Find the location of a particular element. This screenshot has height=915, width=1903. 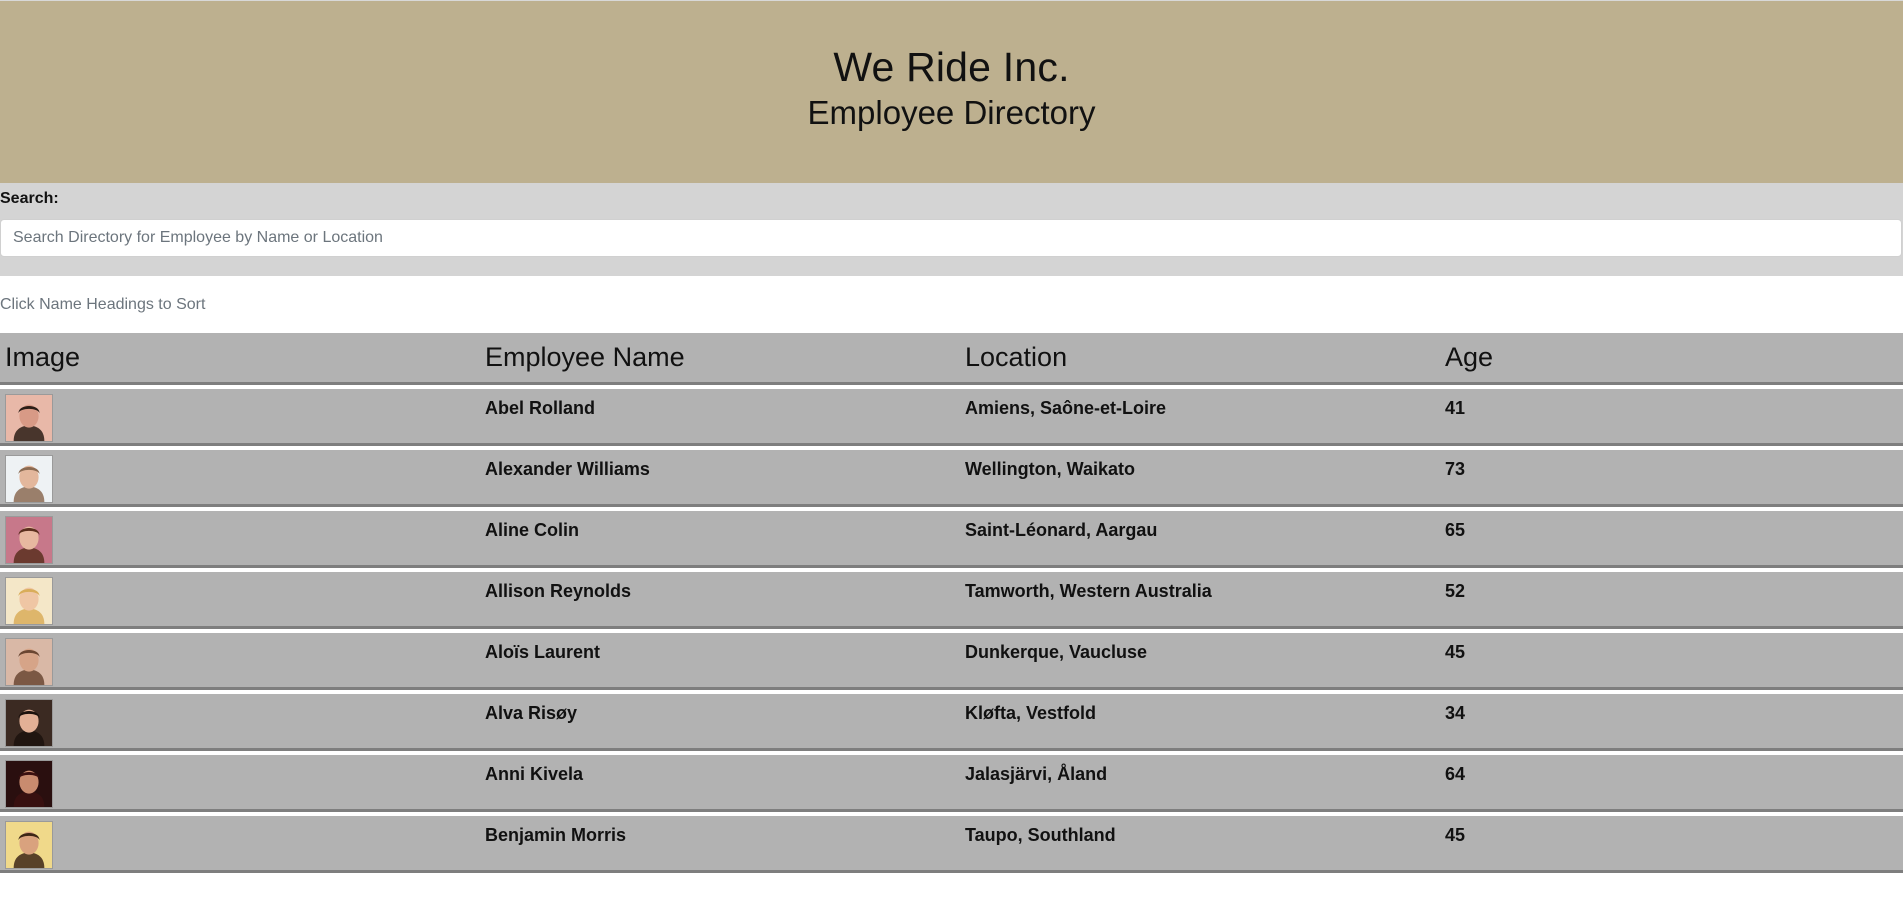

employee-name: Alva Risøy is located at coordinates (720, 722).